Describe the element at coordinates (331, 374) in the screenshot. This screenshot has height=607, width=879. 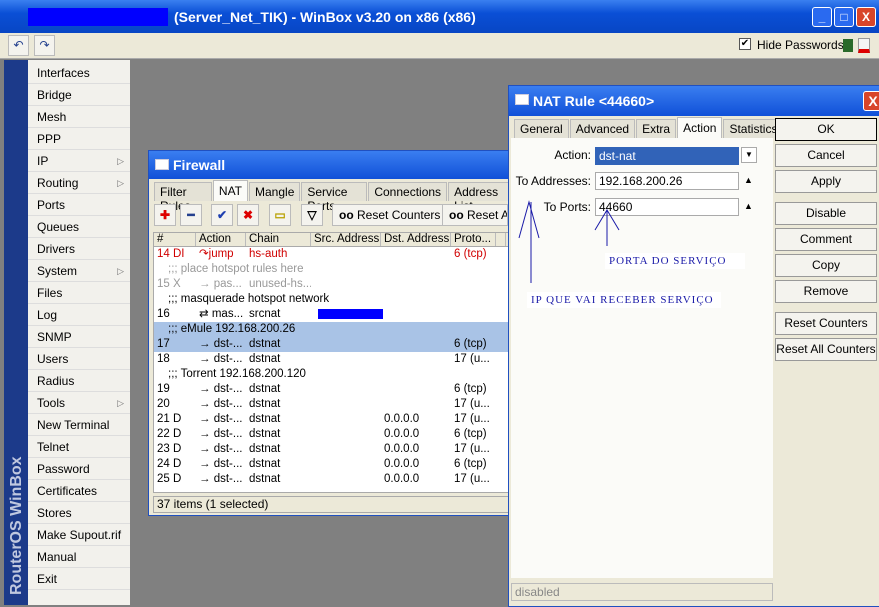
I see `comment-row: ;;; Torrent 192.168.200.120` at that location.